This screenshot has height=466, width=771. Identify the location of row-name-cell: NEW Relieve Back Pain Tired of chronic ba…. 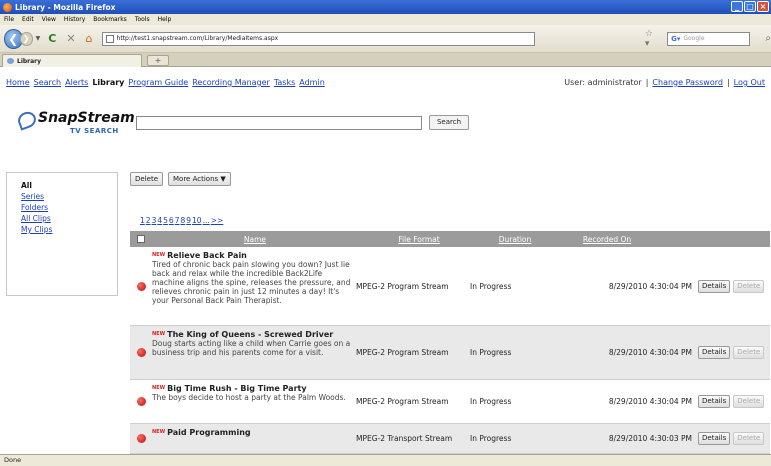
(252, 286).